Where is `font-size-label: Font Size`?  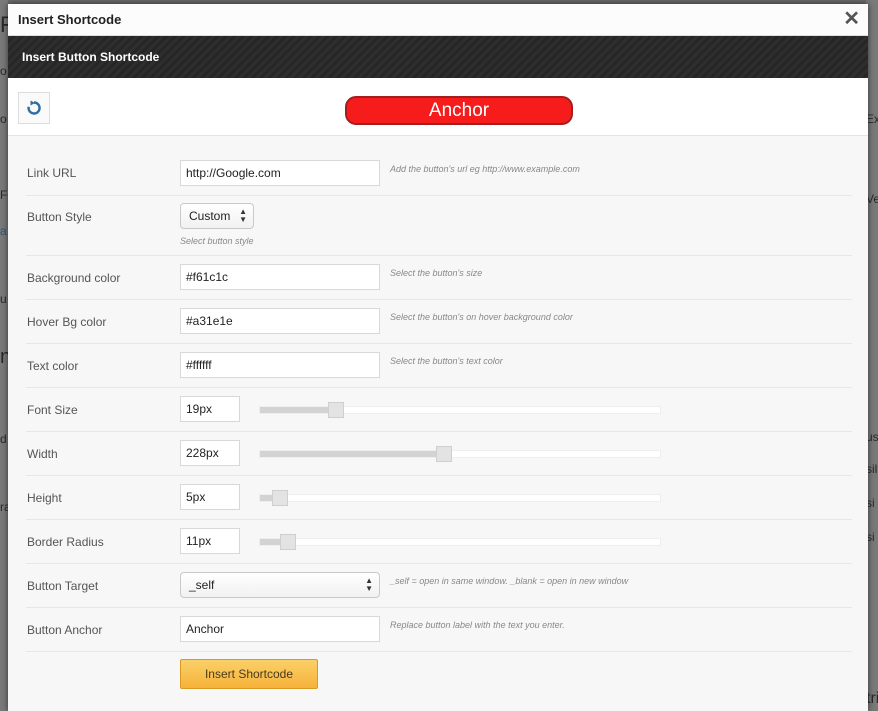 font-size-label: Font Size is located at coordinates (52, 410).